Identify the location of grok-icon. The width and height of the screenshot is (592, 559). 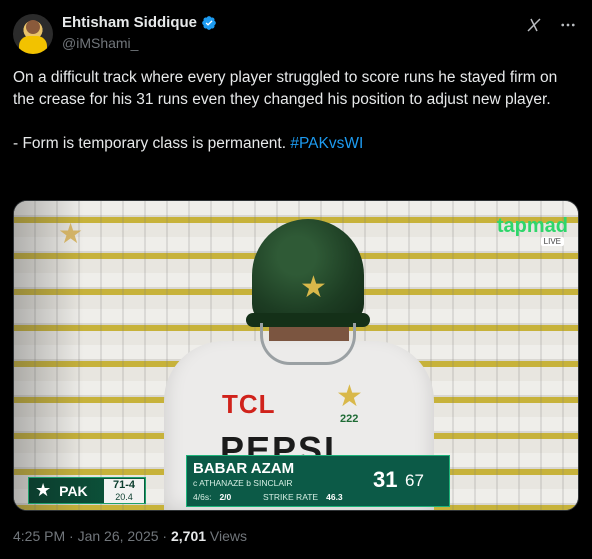
(534, 25).